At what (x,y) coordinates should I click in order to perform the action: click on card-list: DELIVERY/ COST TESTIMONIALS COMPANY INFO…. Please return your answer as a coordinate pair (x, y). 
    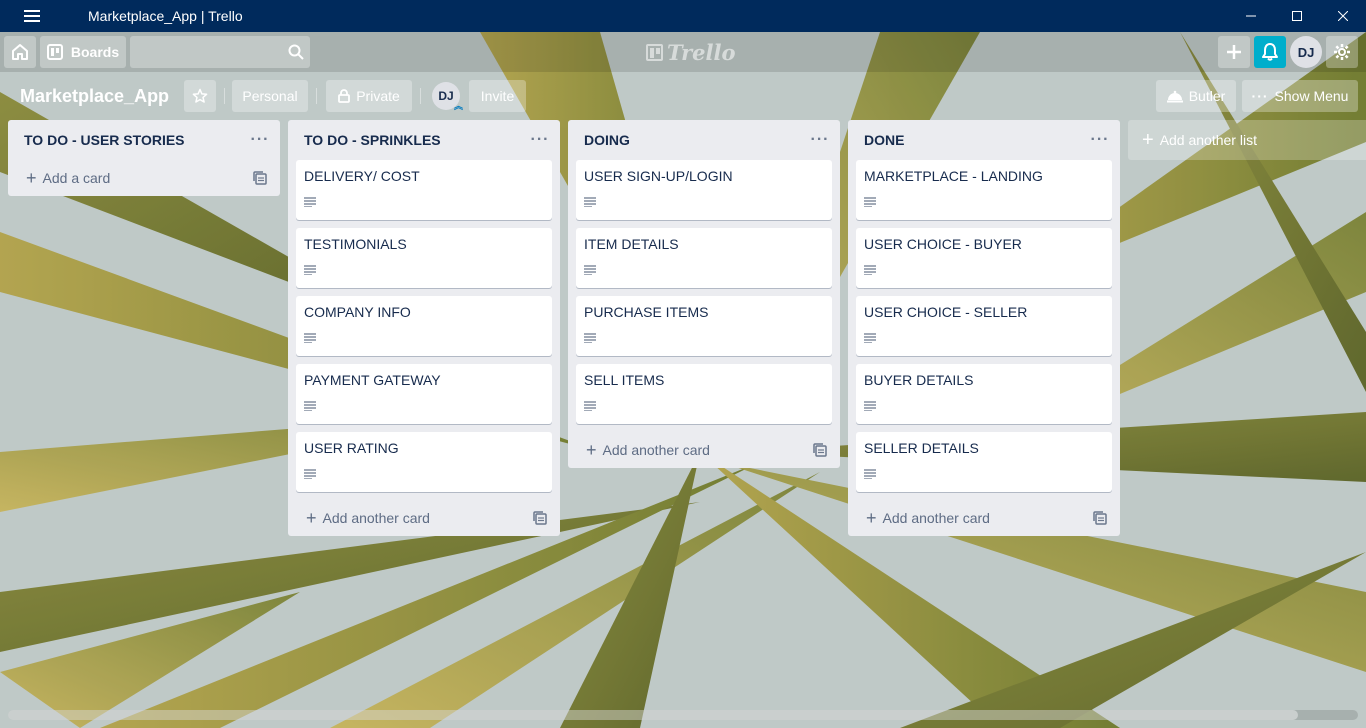
    Looking at the image, I should click on (424, 326).